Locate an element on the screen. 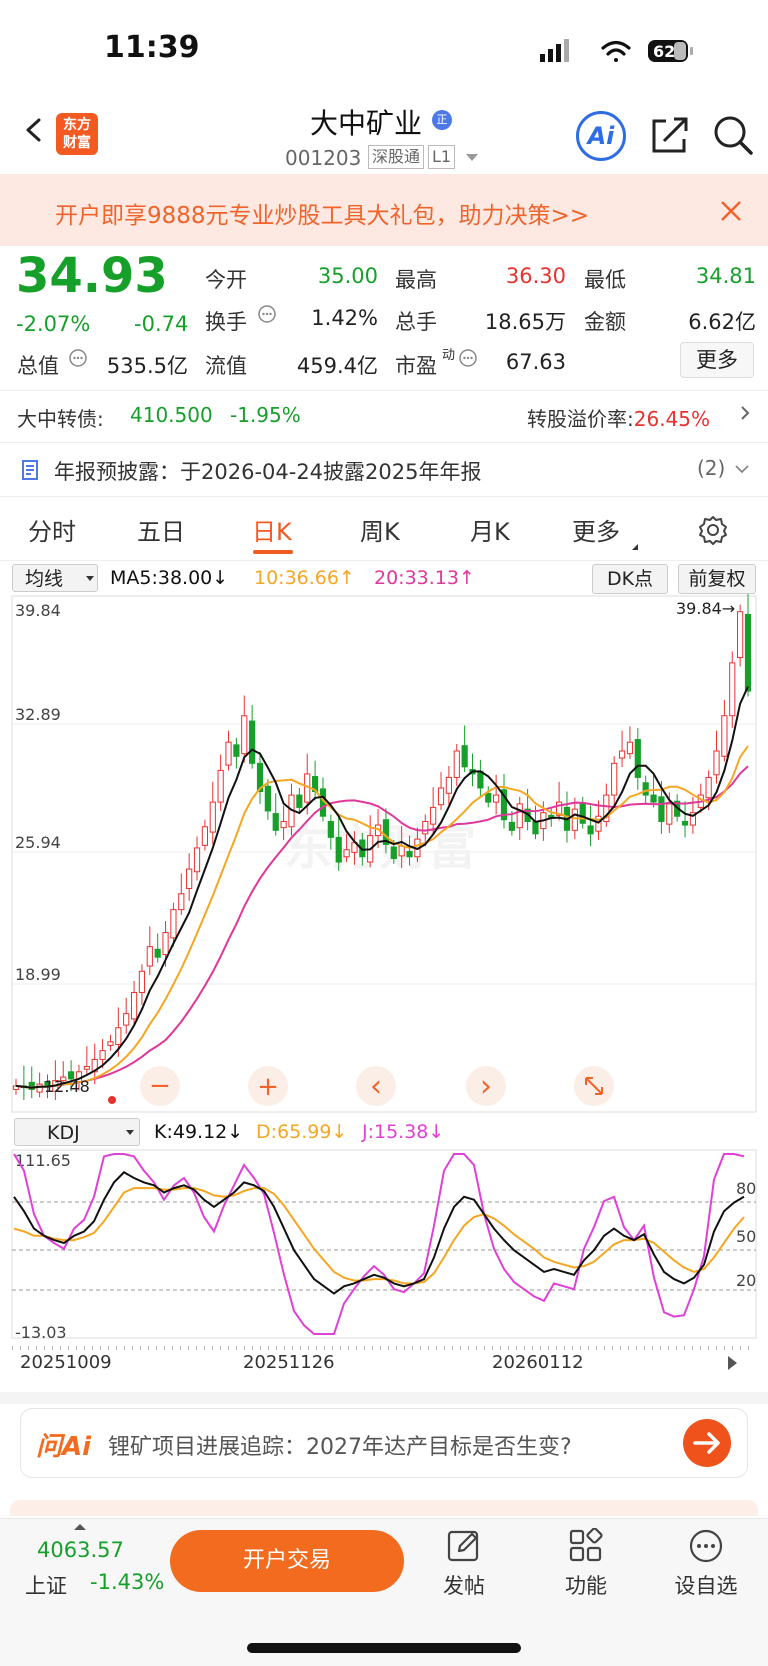  announcement-count: (2) is located at coordinates (711, 468).